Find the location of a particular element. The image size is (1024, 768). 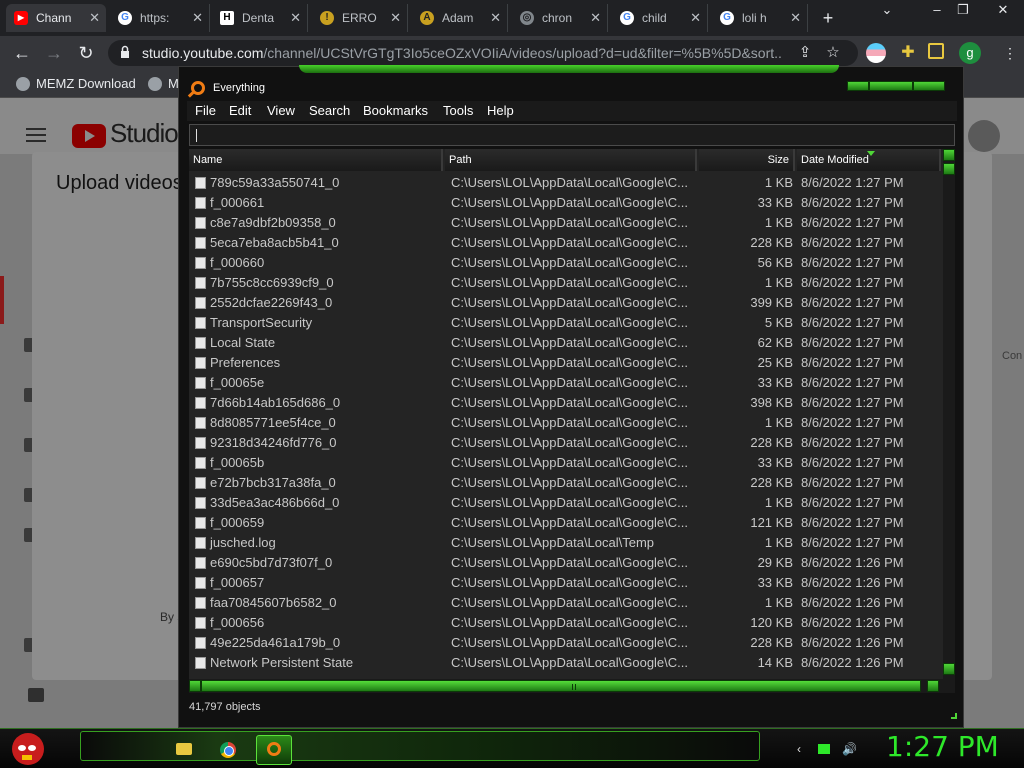

resize-grip-icon is located at coordinates (954, 716).